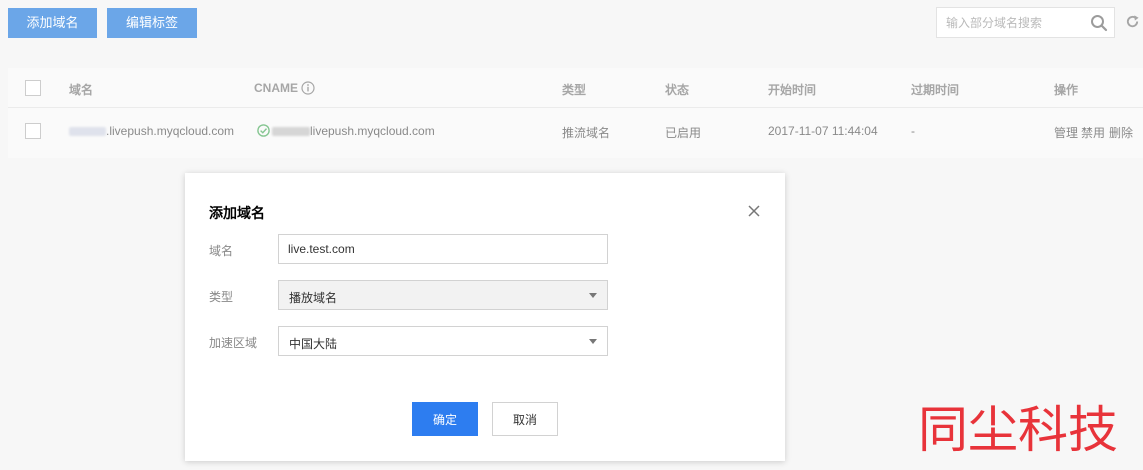  I want to click on region-select: 中国大陆, so click(443, 341).